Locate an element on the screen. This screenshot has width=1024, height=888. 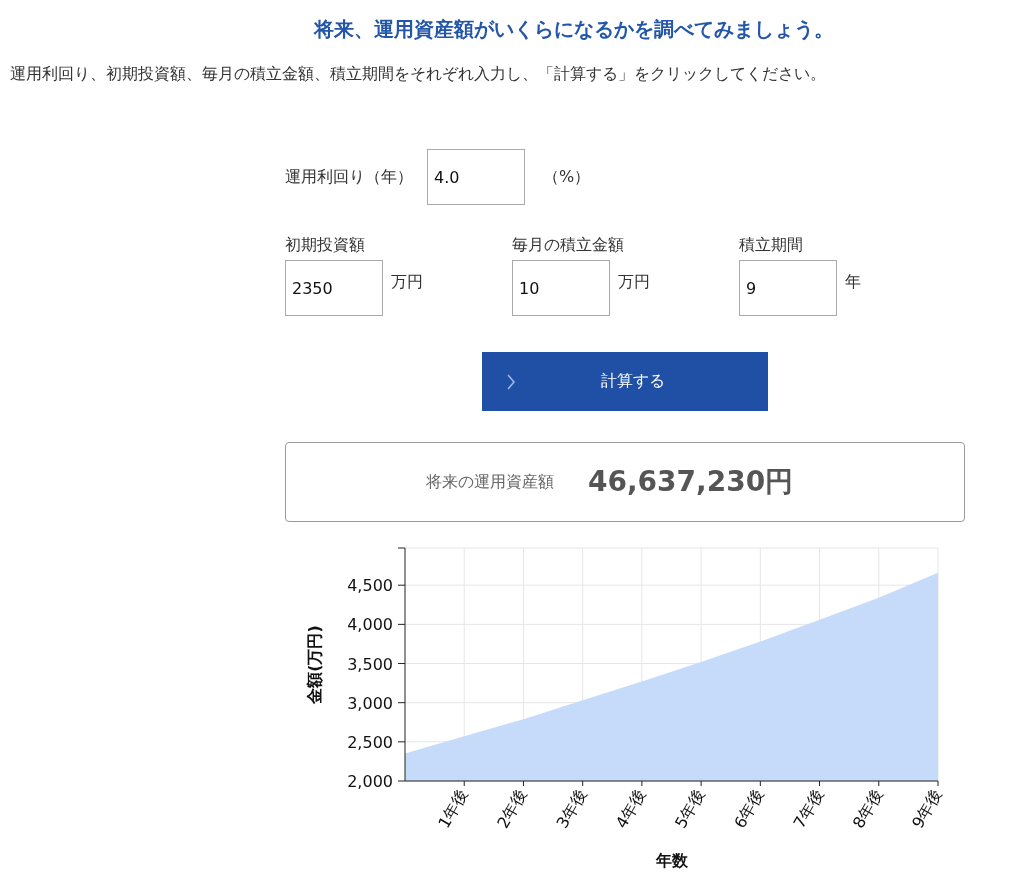
unit-label: 年 is located at coordinates (853, 282).